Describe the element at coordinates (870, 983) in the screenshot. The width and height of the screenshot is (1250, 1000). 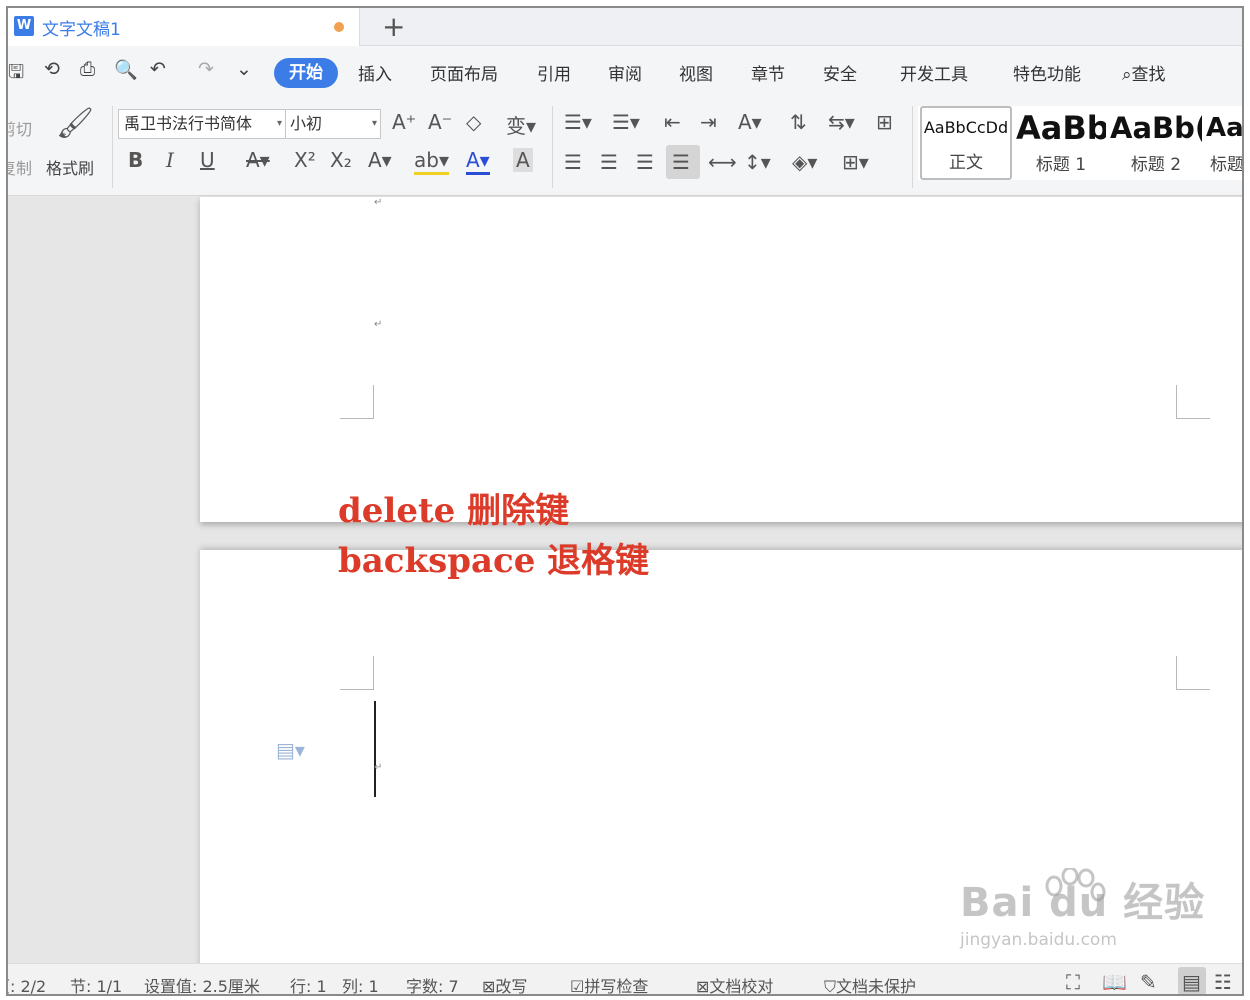
I see `protection-status: ⛉文档未保护` at that location.